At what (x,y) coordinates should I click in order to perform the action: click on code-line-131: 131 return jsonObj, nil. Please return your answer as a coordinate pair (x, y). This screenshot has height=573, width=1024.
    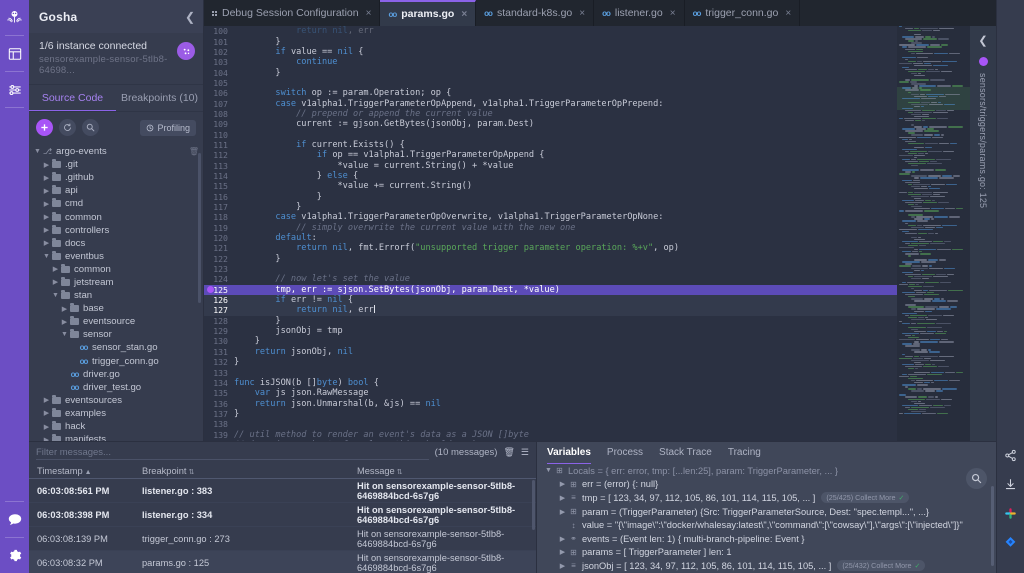
    Looking at the image, I should click on (563, 352).